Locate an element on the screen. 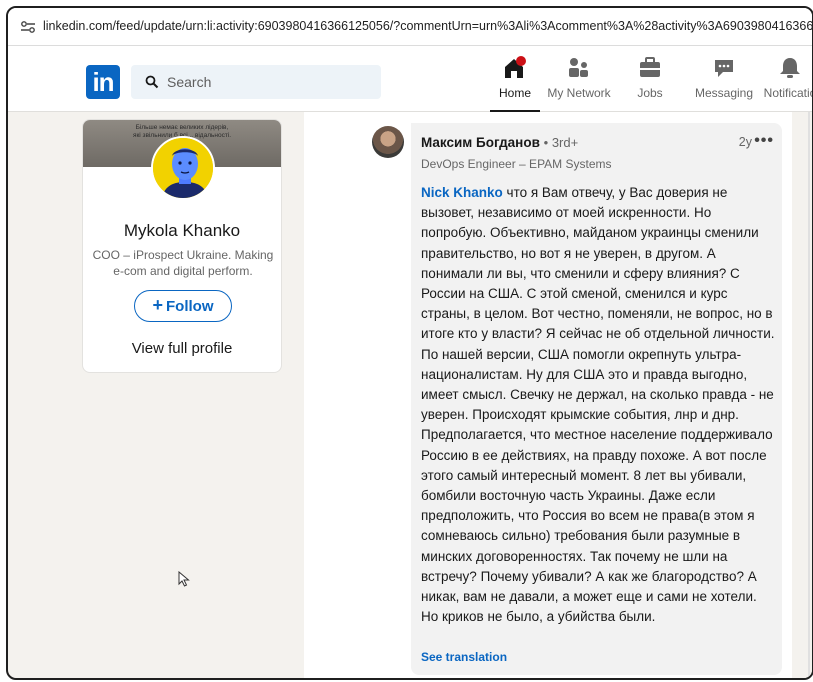 The width and height of the screenshot is (813, 682). comment-timestamp: 2y is located at coordinates (745, 142).